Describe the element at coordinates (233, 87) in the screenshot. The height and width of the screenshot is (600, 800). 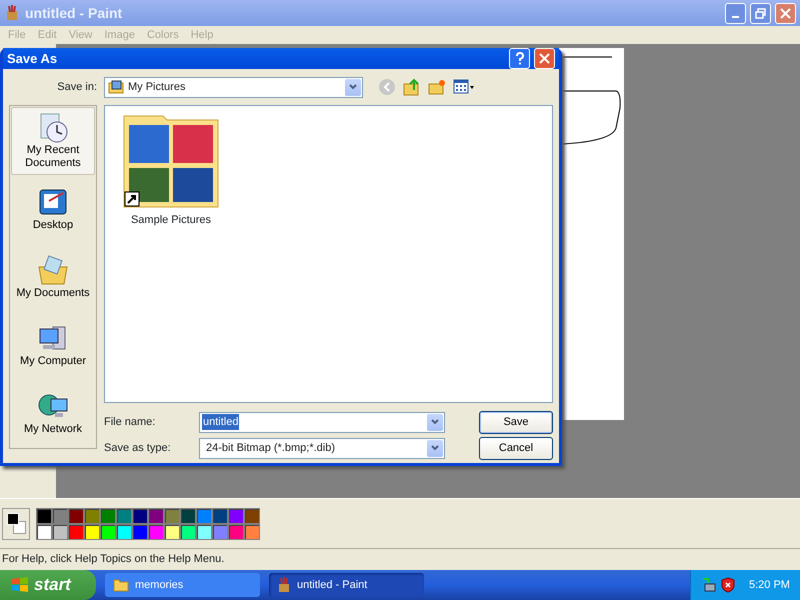
I see `save-in-dropdown: My Pictures` at that location.